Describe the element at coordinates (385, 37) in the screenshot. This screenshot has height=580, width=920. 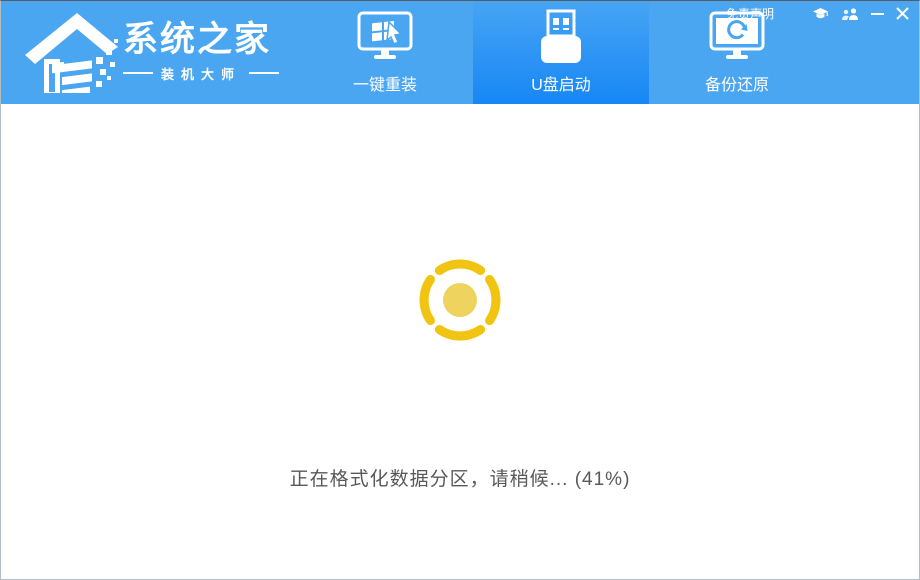
I see `monitor-windows-cursor-icon` at that location.